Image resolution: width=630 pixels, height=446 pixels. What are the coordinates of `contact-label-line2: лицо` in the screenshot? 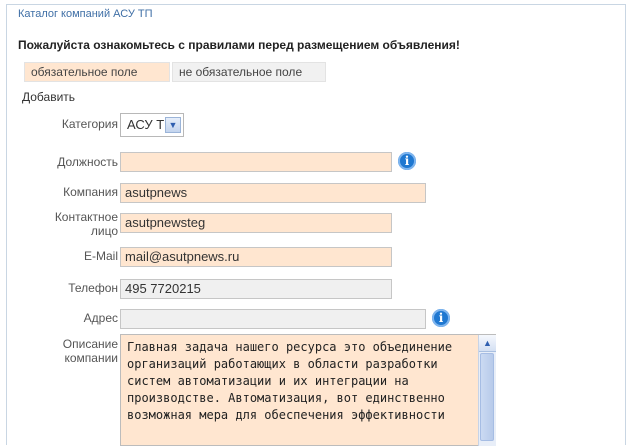 It's located at (104, 231).